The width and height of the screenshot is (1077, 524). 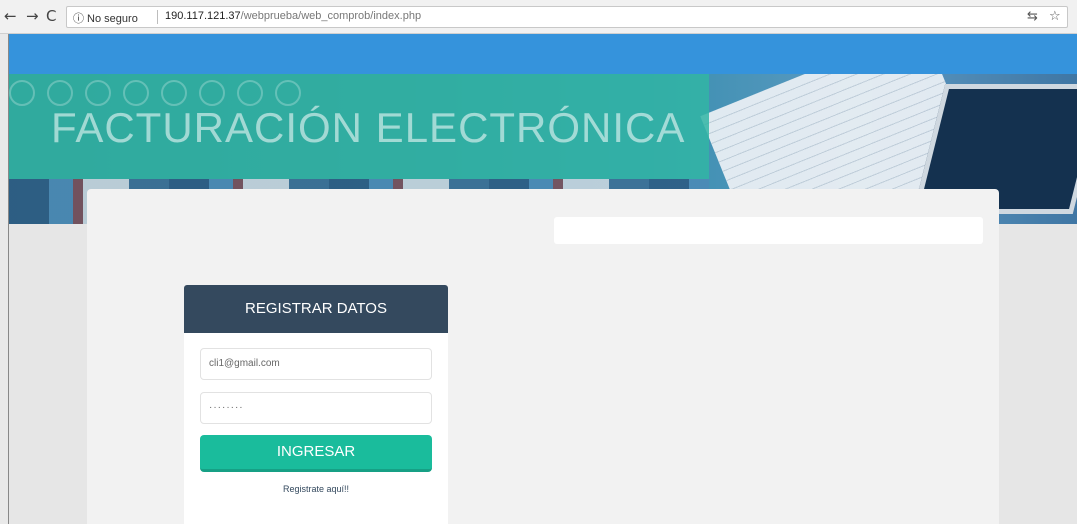 What do you see at coordinates (316, 453) in the screenshot?
I see `login-button: INGRESAR` at bounding box center [316, 453].